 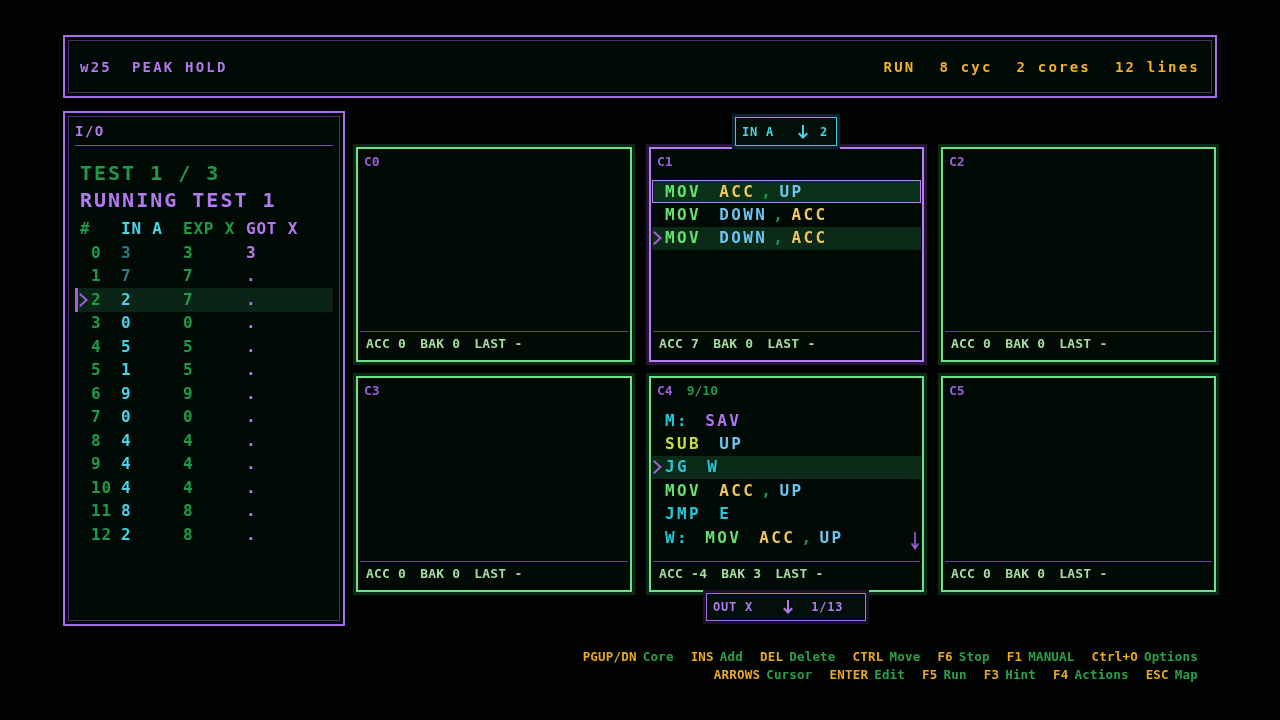 What do you see at coordinates (1078, 484) in the screenshot?
I see `core-panel: C5 ACC 0 BAK 0 LAST -` at bounding box center [1078, 484].